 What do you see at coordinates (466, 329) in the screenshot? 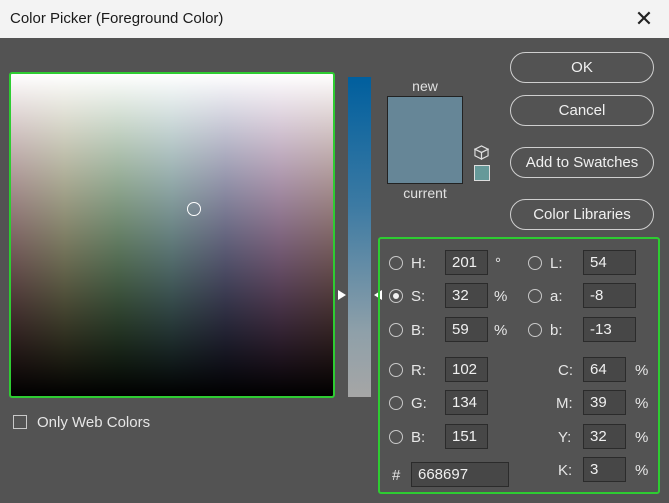
I see `brightness-input` at bounding box center [466, 329].